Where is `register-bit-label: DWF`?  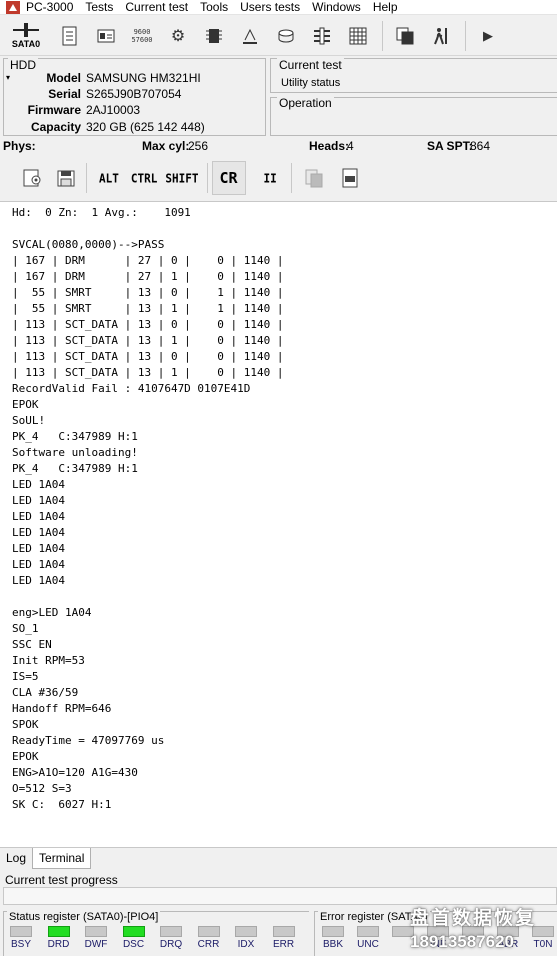
register-bit-label: DWF is located at coordinates (96, 944).